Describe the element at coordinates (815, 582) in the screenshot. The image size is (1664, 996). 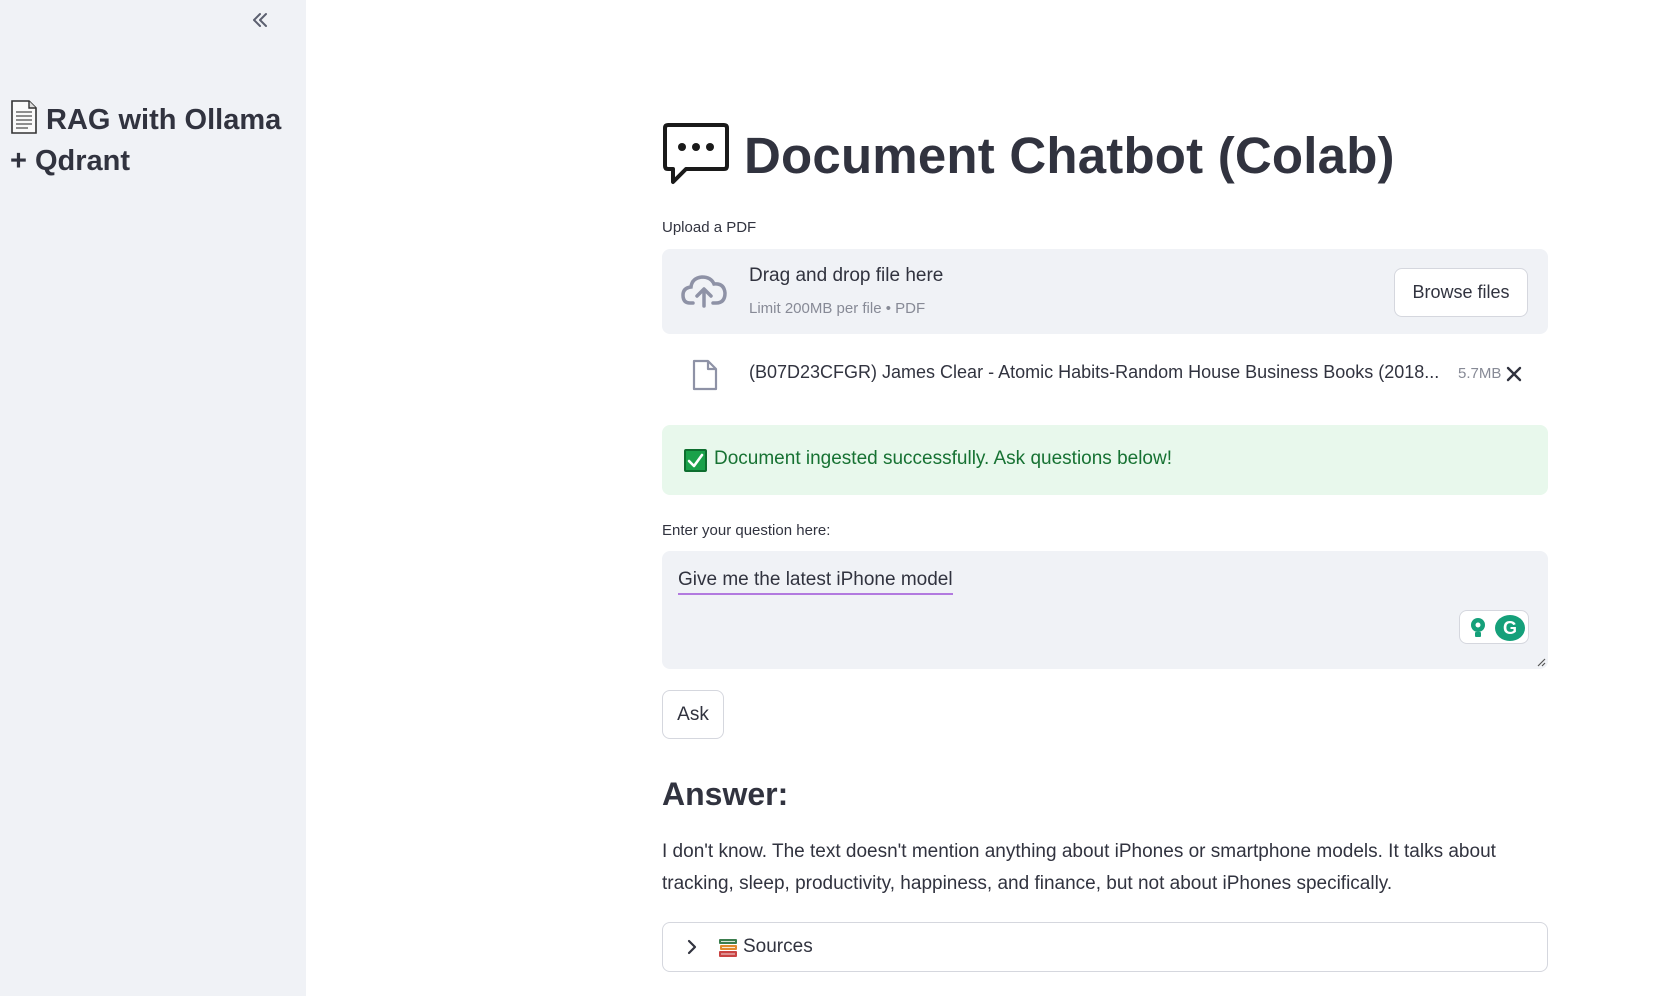
I see `question-value: Give me the latest iPhone model` at that location.